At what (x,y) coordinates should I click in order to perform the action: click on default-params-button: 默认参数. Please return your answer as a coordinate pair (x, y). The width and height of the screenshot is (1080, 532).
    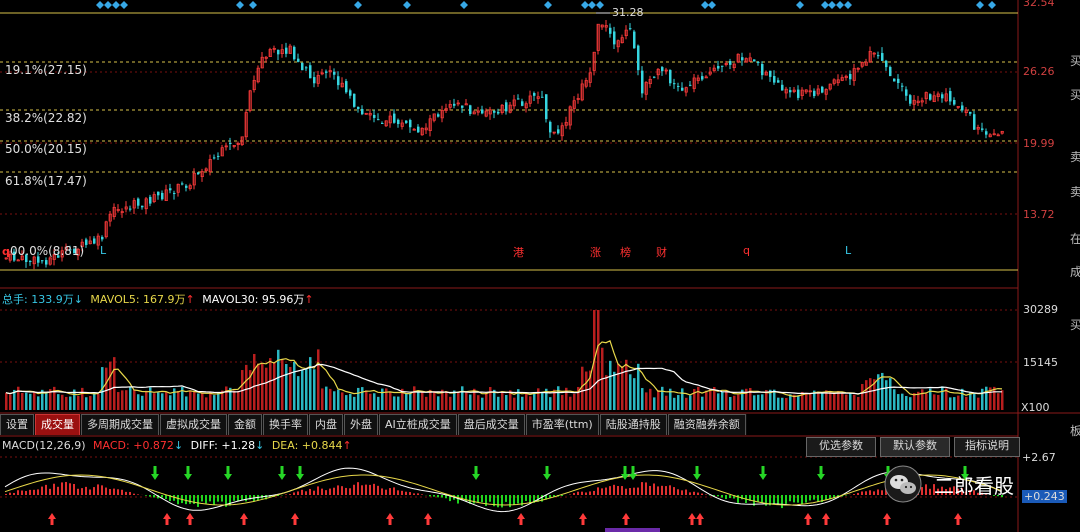
    Looking at the image, I should click on (915, 447).